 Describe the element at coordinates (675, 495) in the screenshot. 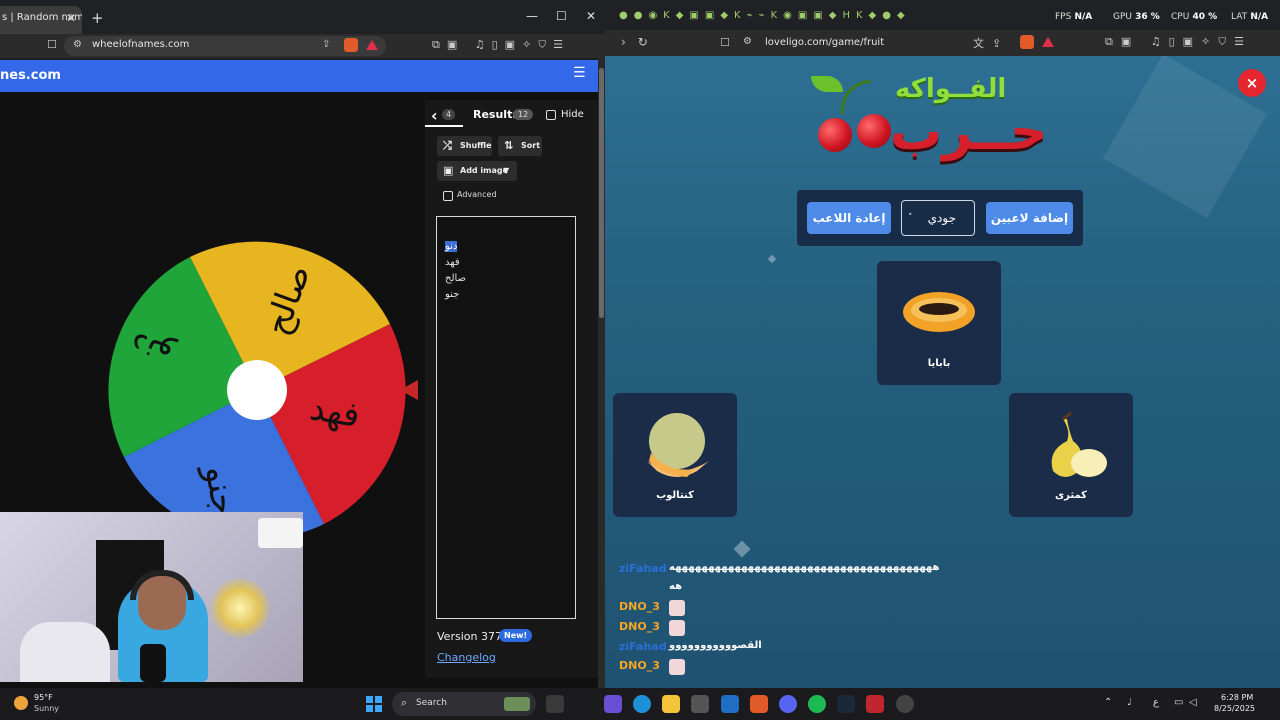

I see `fruit-card-label: كنتالوب` at that location.